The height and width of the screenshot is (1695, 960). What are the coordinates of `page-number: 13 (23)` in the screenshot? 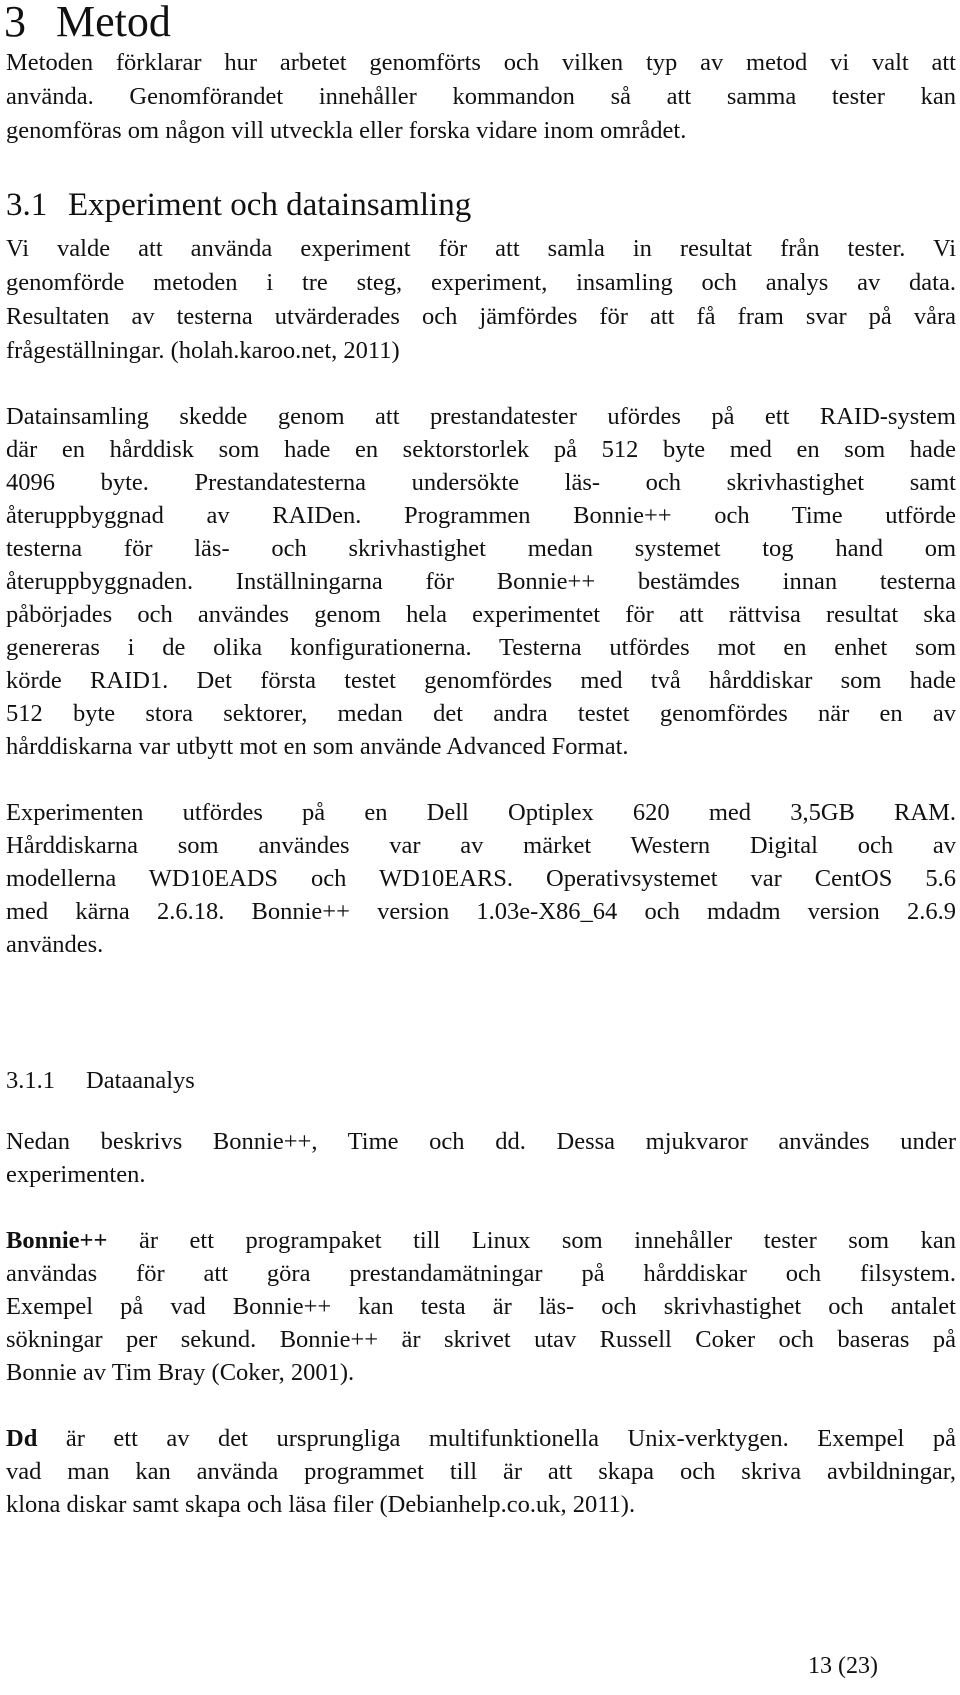 It's located at (843, 1666).